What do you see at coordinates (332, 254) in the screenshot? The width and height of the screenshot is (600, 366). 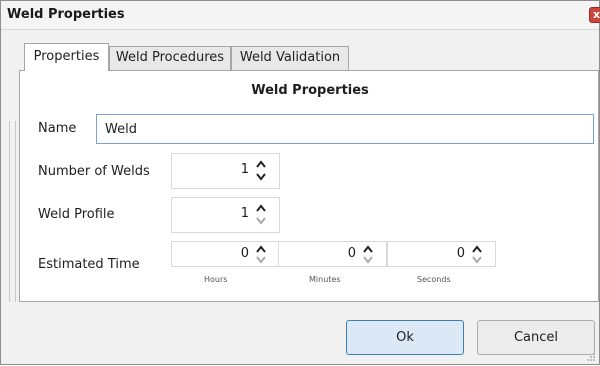 I see `minutes-stepper: 0` at bounding box center [332, 254].